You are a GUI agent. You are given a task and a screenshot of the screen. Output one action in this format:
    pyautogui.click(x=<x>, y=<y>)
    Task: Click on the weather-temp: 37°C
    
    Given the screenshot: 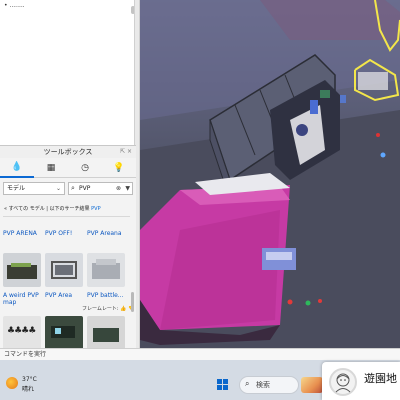 What is the action you would take?
    pyautogui.click(x=29, y=379)
    